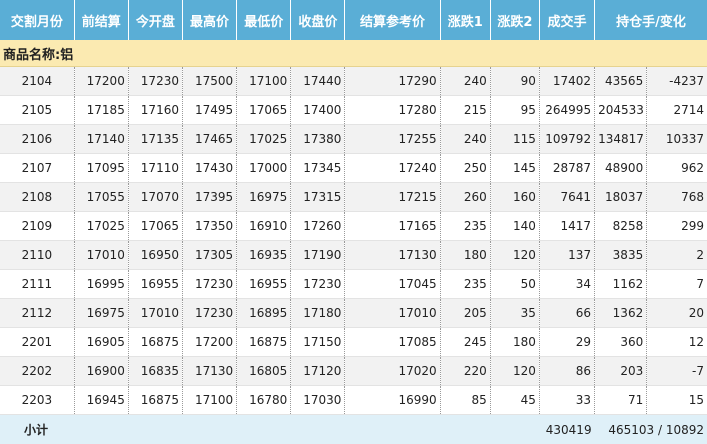  What do you see at coordinates (155, 110) in the screenshot?
I see `cell-open: 17160` at bounding box center [155, 110].